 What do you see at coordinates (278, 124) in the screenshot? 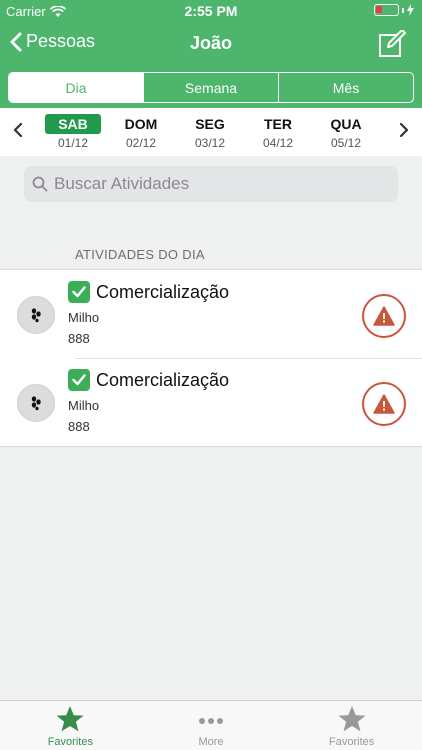
I see `day-name: TER` at bounding box center [278, 124].